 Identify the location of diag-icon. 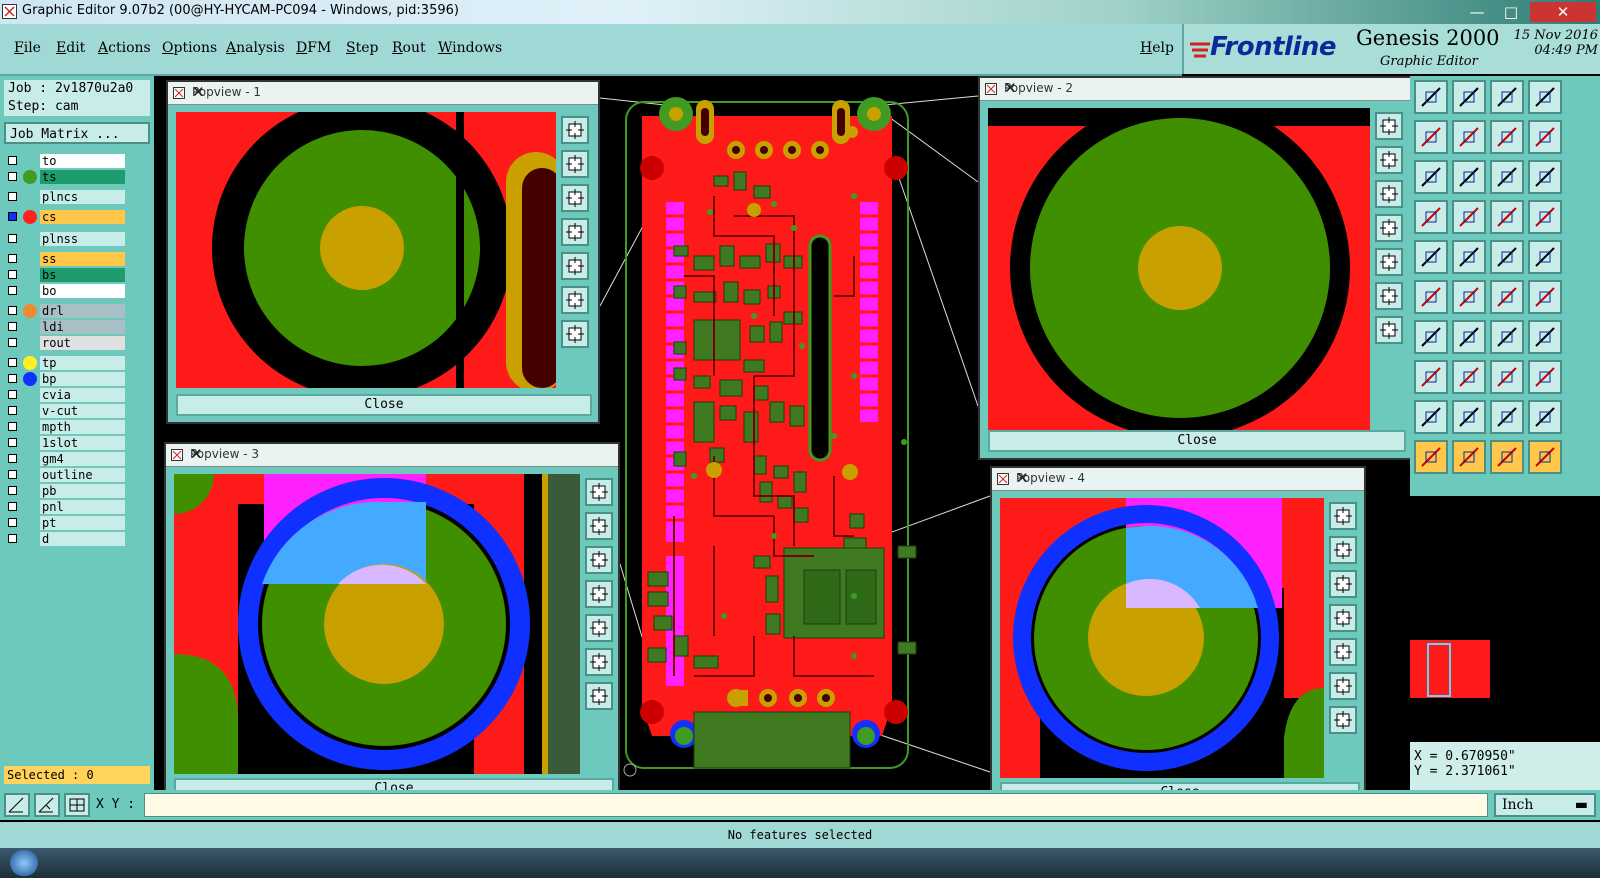
(1469, 337).